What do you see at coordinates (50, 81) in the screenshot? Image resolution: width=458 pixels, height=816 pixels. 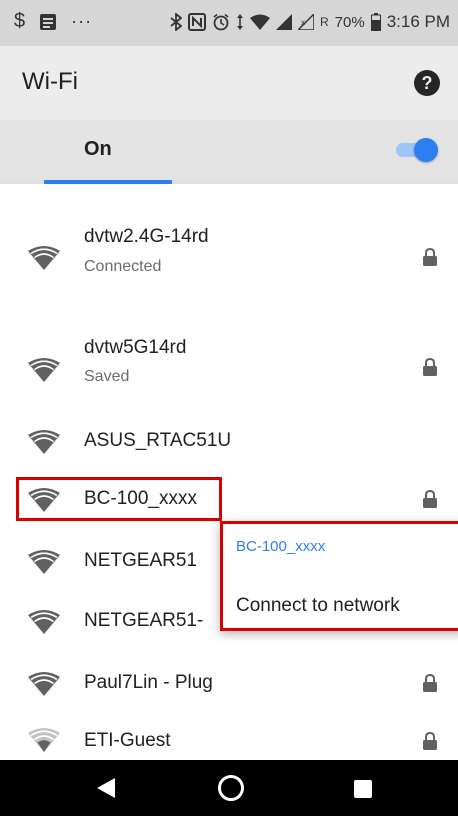 I see `page-title: Wi-Fi` at bounding box center [50, 81].